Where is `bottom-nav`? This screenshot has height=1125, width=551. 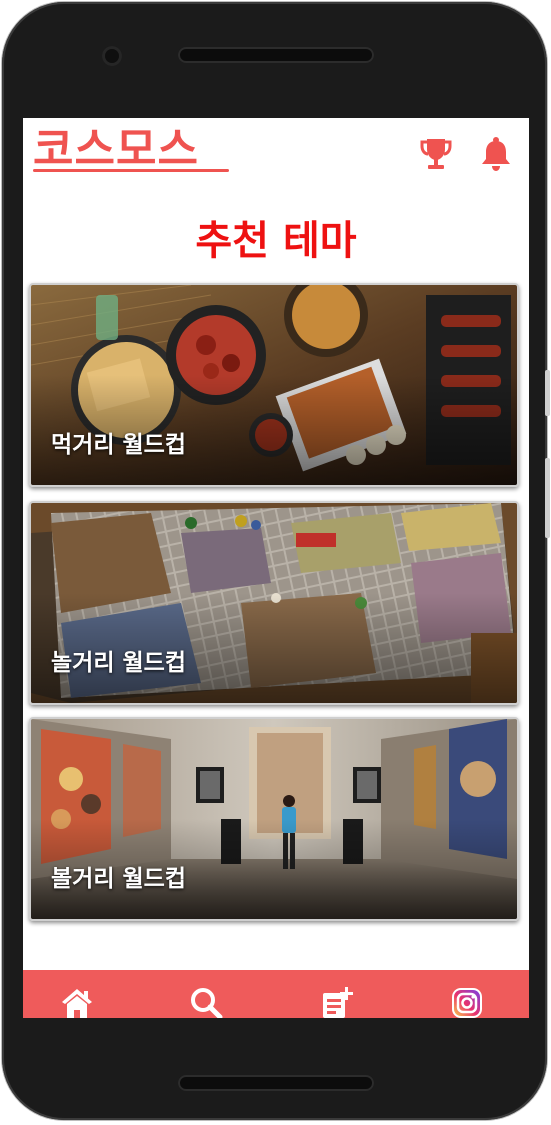
bottom-nav is located at coordinates (276, 994).